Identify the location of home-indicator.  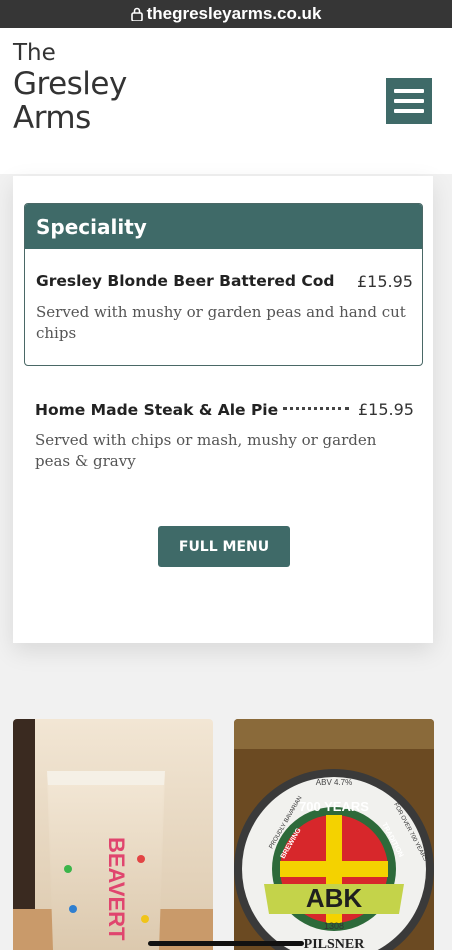
(226, 943).